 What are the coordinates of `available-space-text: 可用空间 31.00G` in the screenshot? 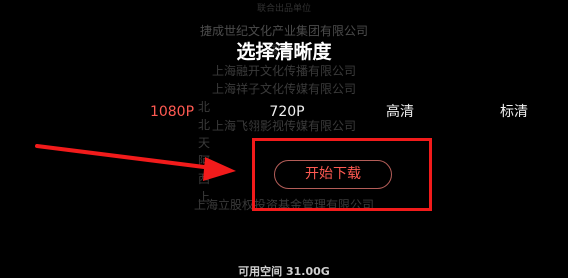 It's located at (284, 271).